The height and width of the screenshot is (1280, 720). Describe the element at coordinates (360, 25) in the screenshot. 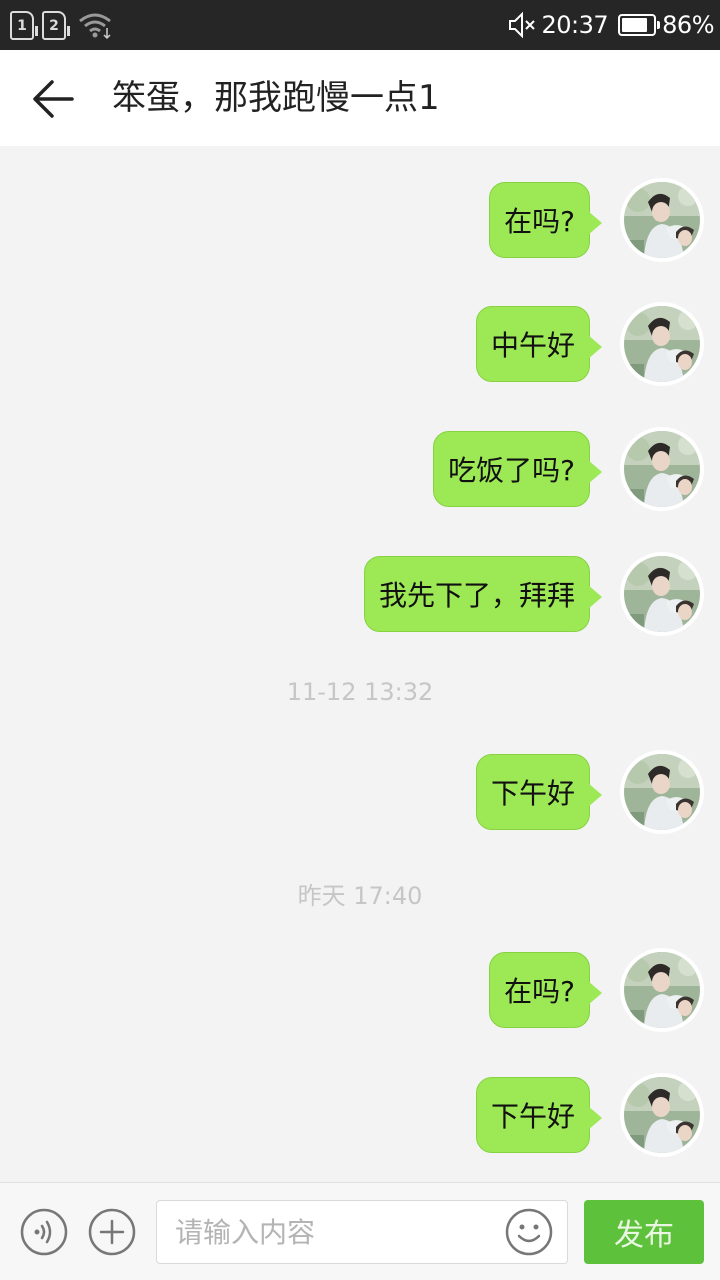

I see `status-bar: 1 2 20:37 86%` at that location.